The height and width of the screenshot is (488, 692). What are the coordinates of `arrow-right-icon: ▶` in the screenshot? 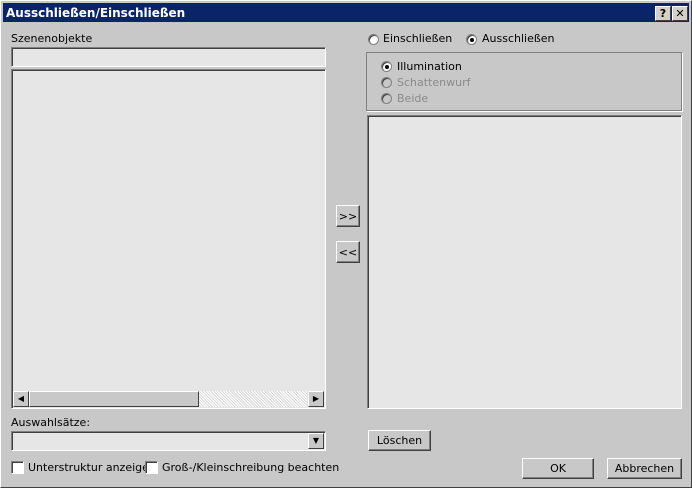 It's located at (316, 398).